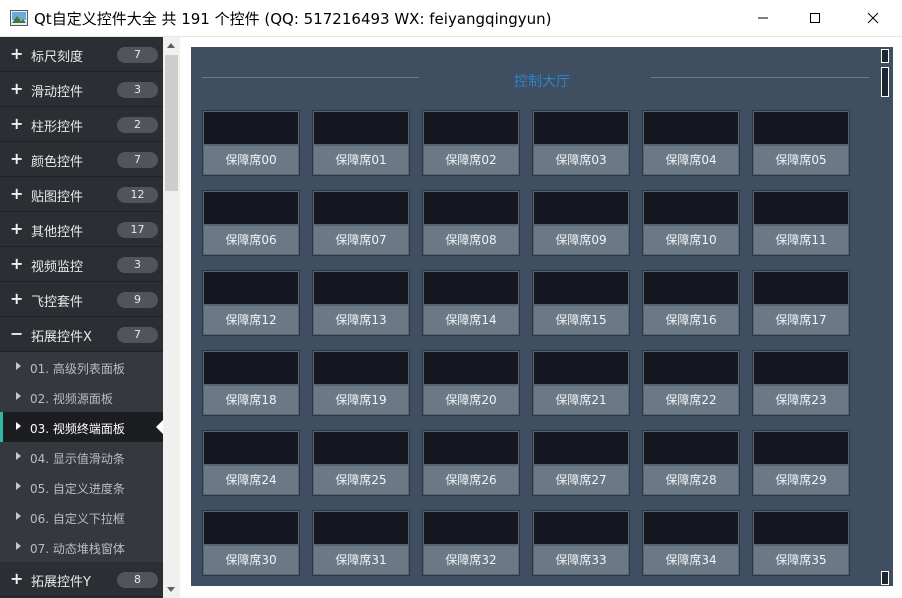  I want to click on main-scrollbar, so click(885, 317).